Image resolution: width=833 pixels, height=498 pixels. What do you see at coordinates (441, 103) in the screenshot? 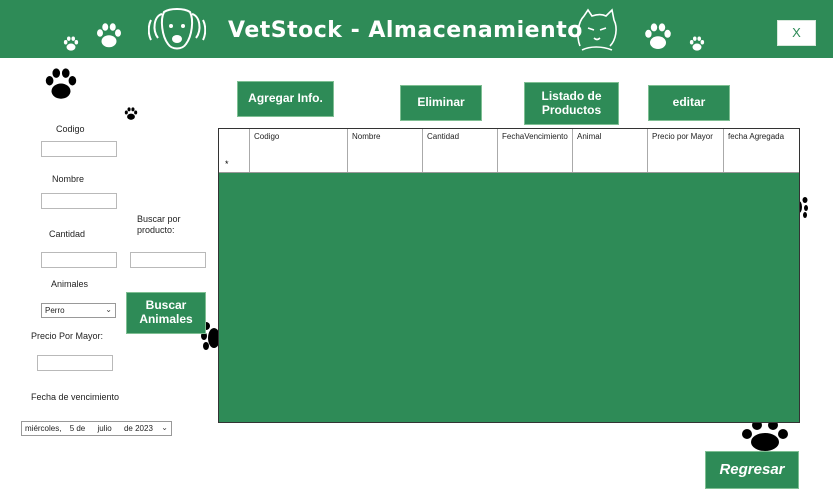
I see `eliminar-button: Eliminar` at bounding box center [441, 103].